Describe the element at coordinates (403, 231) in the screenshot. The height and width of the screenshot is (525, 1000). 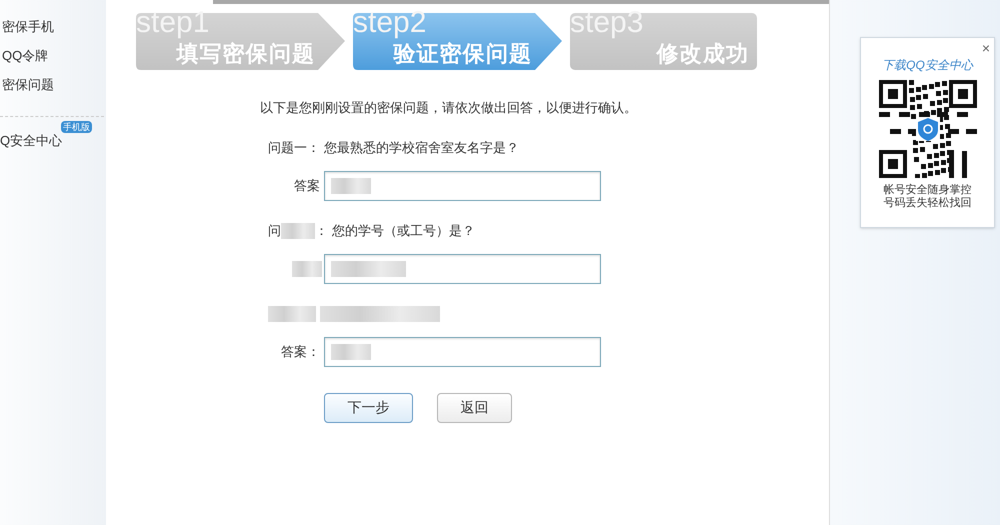
I see `question-text: 您的学号（或工号）是？` at that location.